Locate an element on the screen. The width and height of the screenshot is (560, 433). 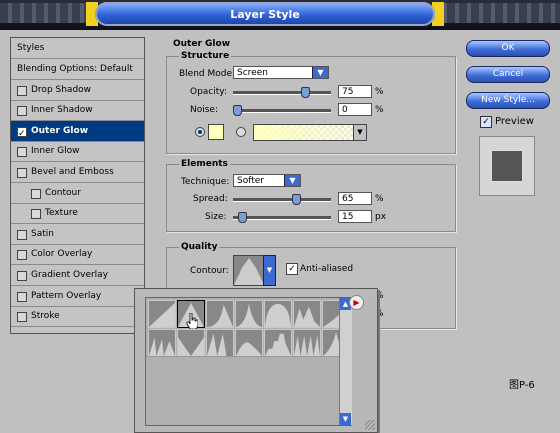
spread-label: Spread: is located at coordinates (210, 199).